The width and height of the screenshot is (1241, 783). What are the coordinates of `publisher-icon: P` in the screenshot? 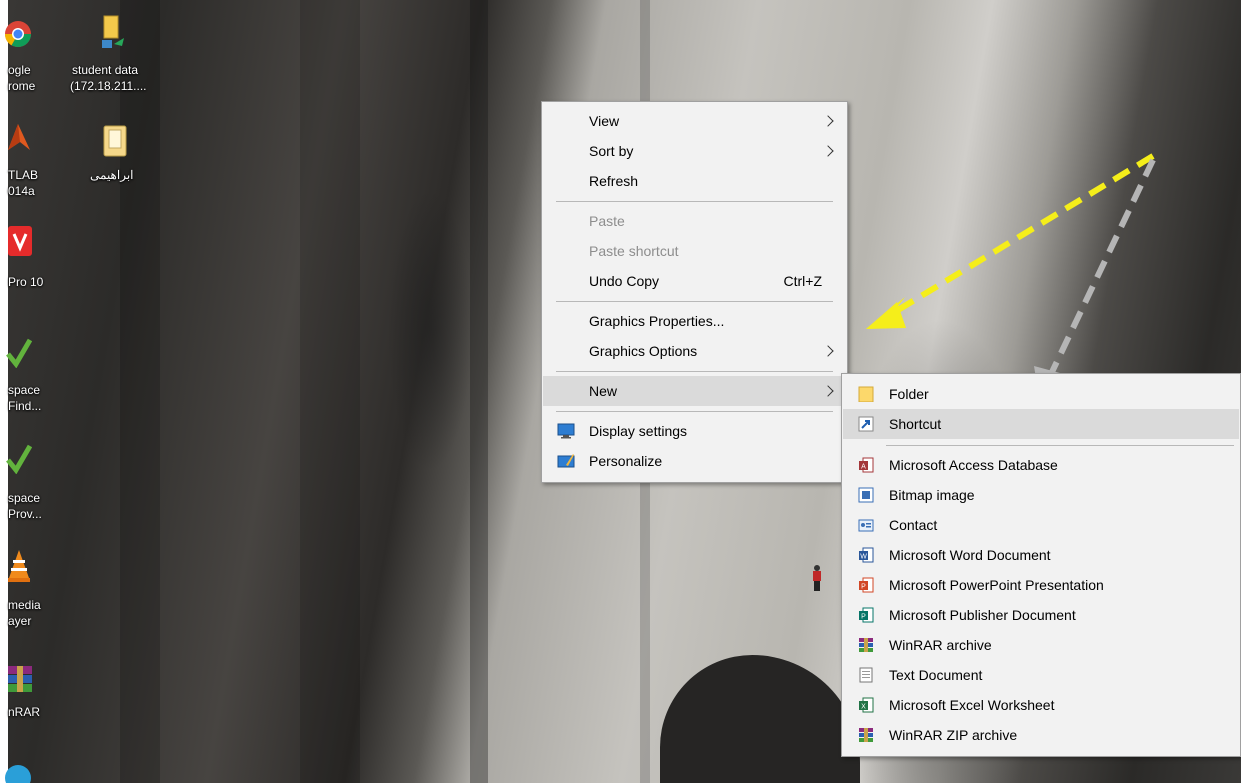 It's located at (866, 615).